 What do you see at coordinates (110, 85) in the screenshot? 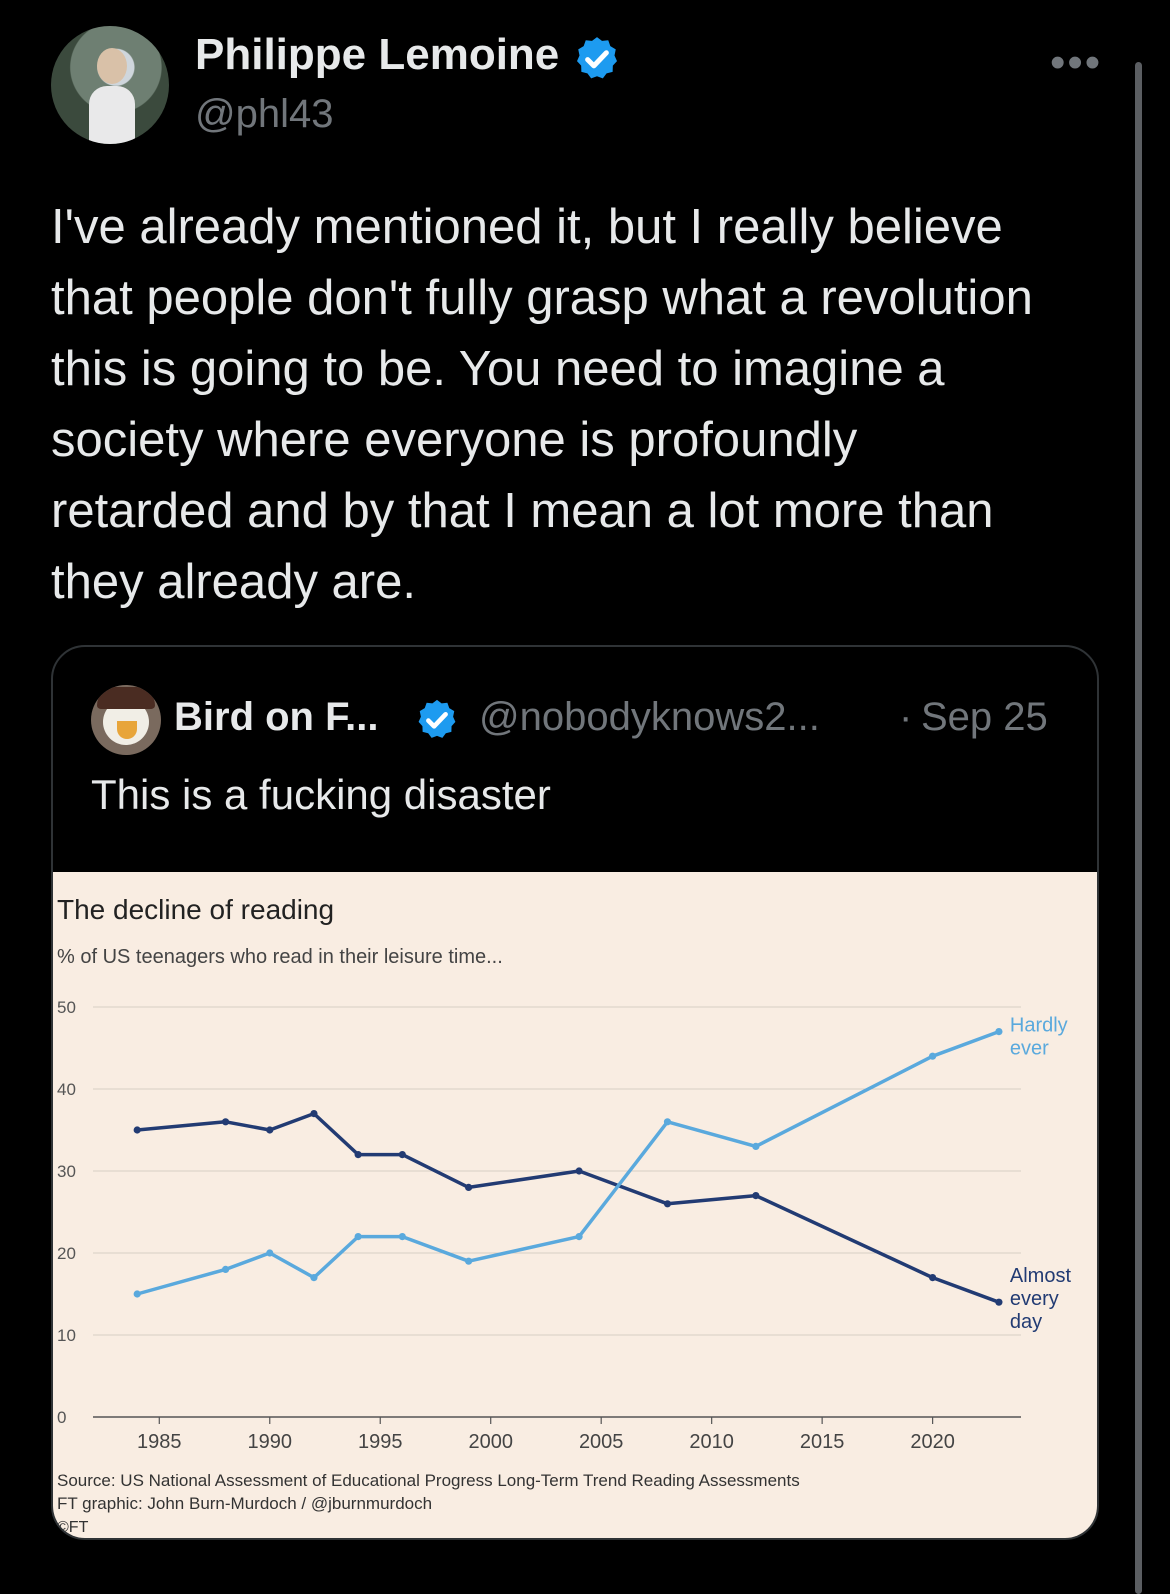
I see `author-avatar` at bounding box center [110, 85].